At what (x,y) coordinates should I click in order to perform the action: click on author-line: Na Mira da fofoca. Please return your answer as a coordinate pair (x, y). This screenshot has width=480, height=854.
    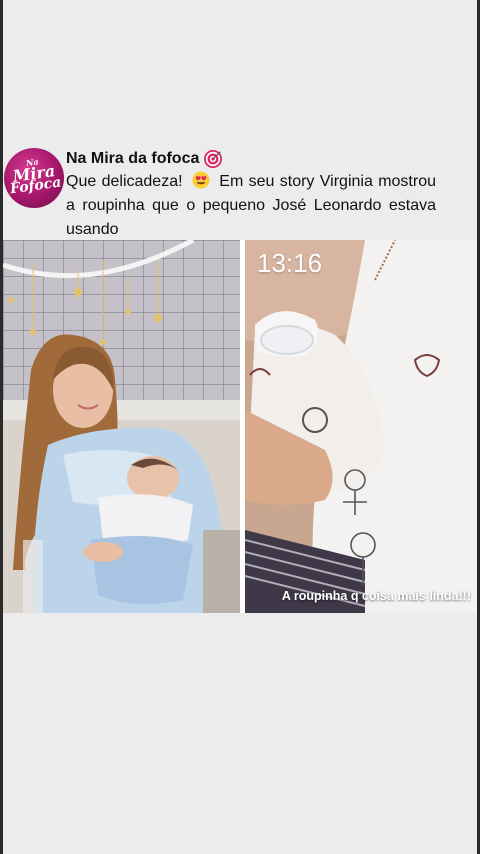
    Looking at the image, I should click on (144, 159).